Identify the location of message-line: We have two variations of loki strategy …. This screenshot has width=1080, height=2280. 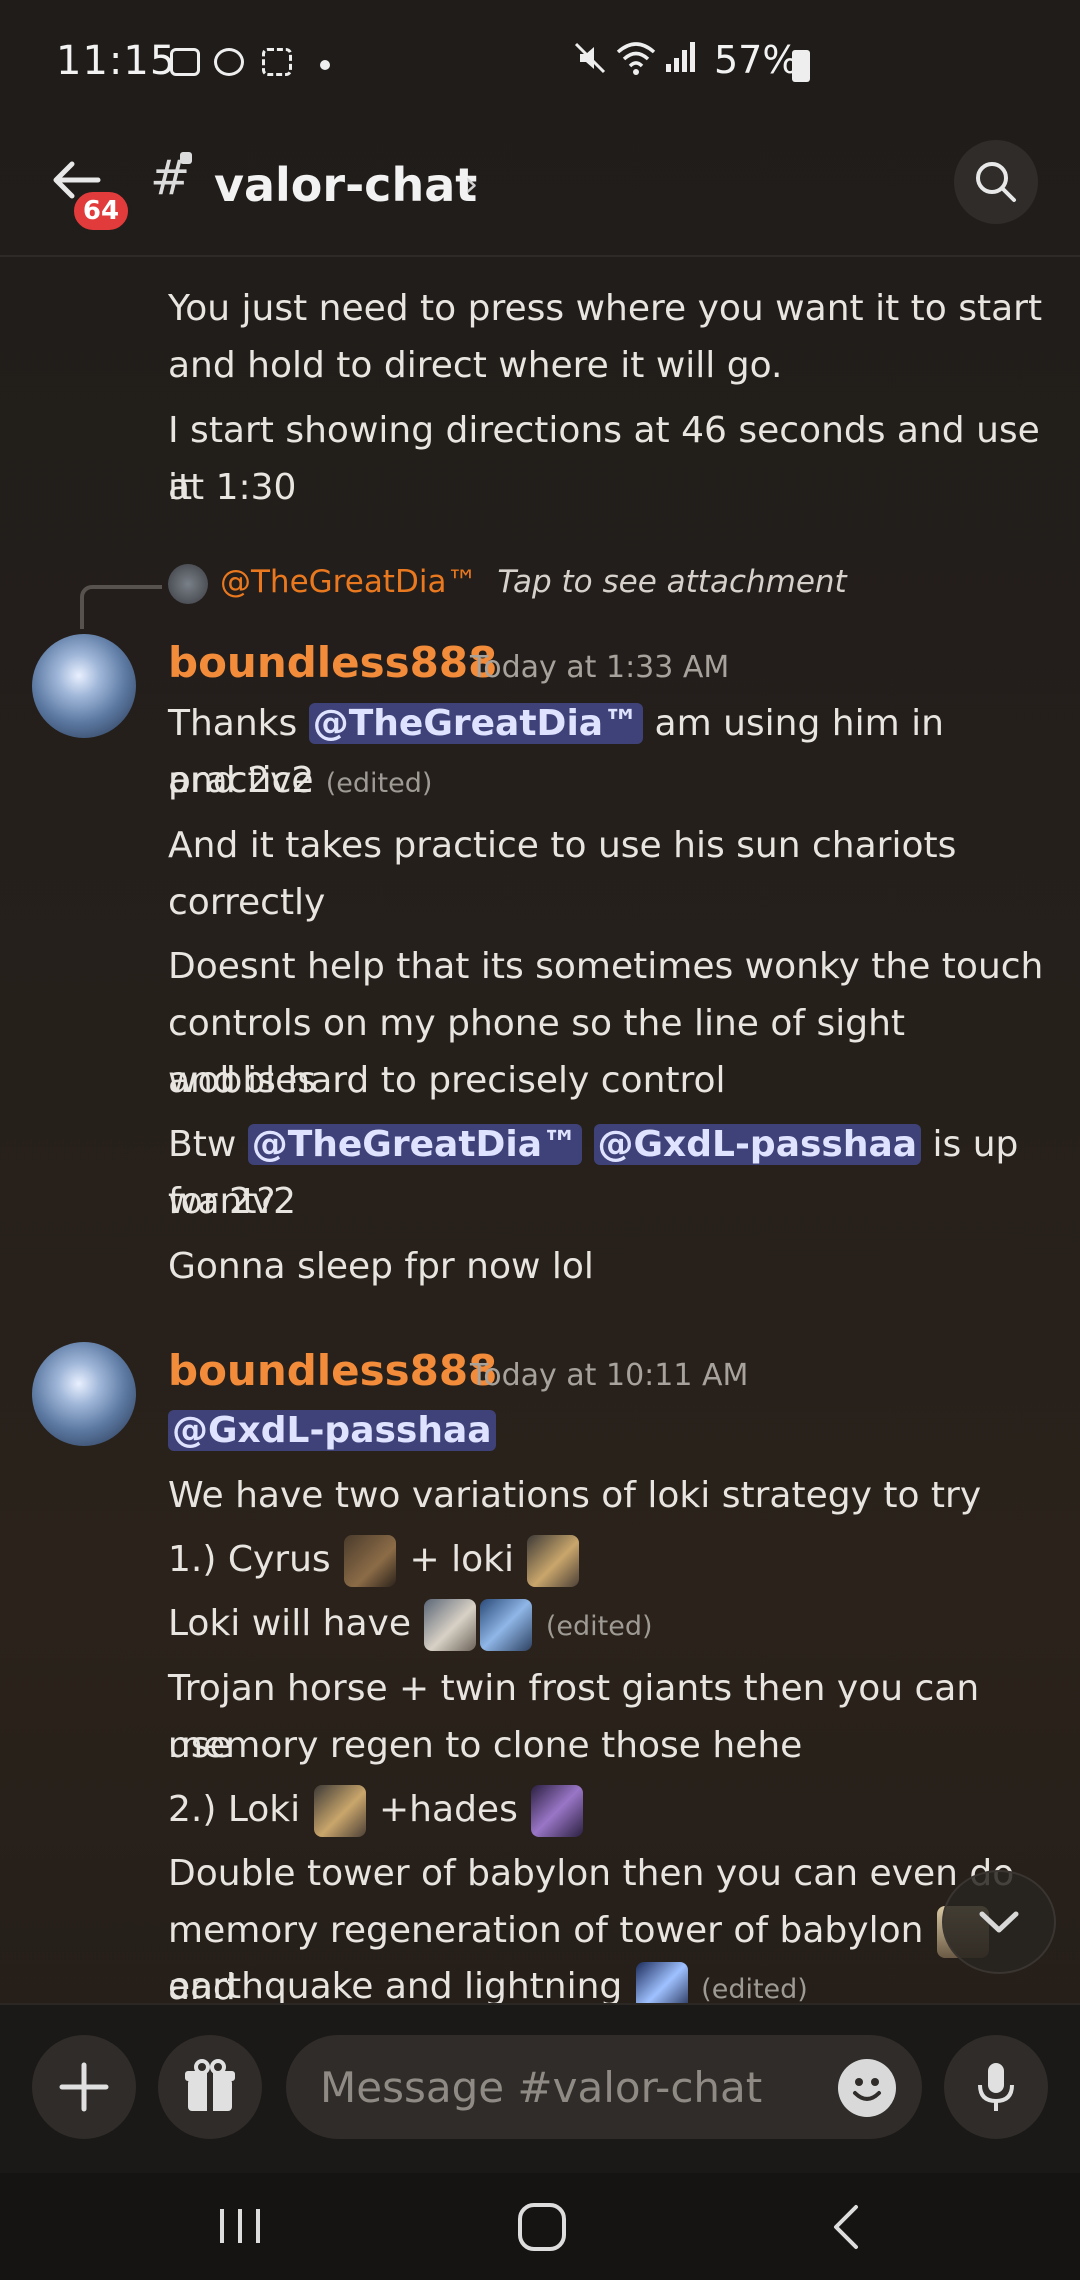
(575, 1495).